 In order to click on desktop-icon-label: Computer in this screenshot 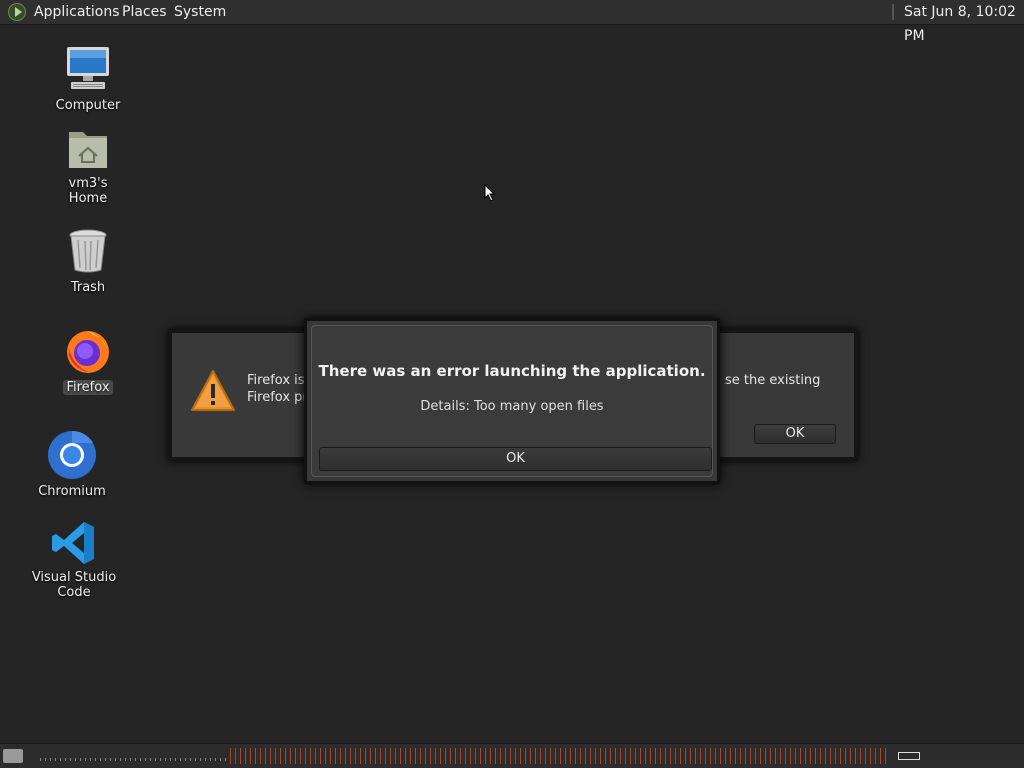, I will do `click(88, 105)`.